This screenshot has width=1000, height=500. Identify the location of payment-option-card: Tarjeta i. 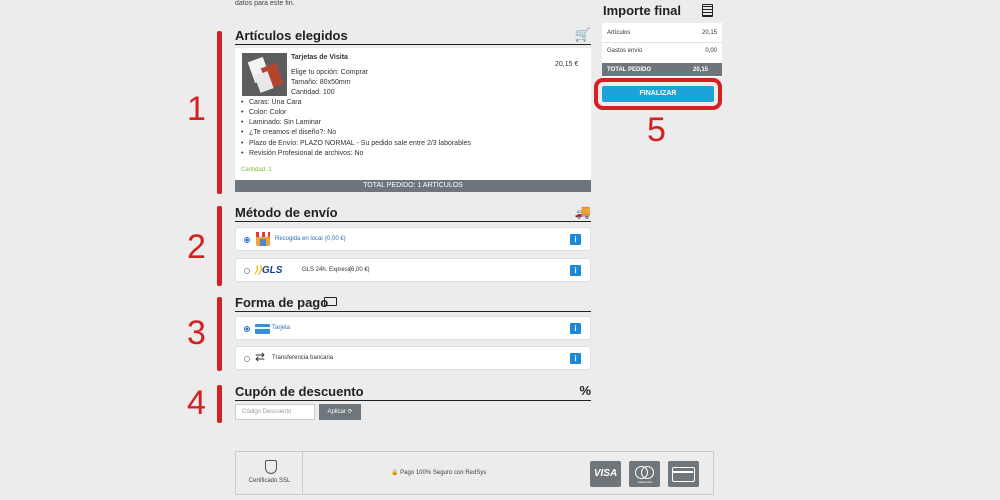
(413, 328).